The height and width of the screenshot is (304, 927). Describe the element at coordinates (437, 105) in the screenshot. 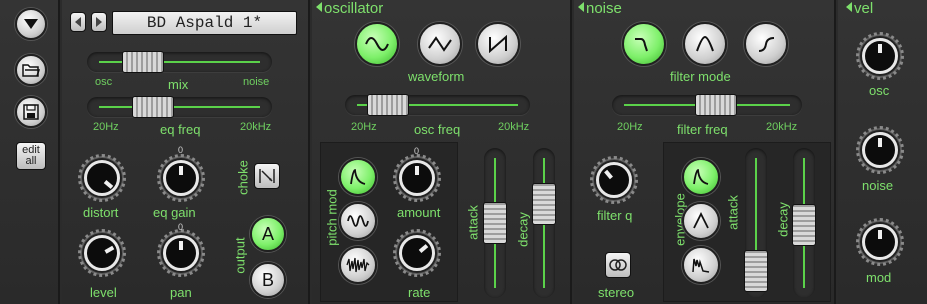

I see `osc-freq-slider` at that location.